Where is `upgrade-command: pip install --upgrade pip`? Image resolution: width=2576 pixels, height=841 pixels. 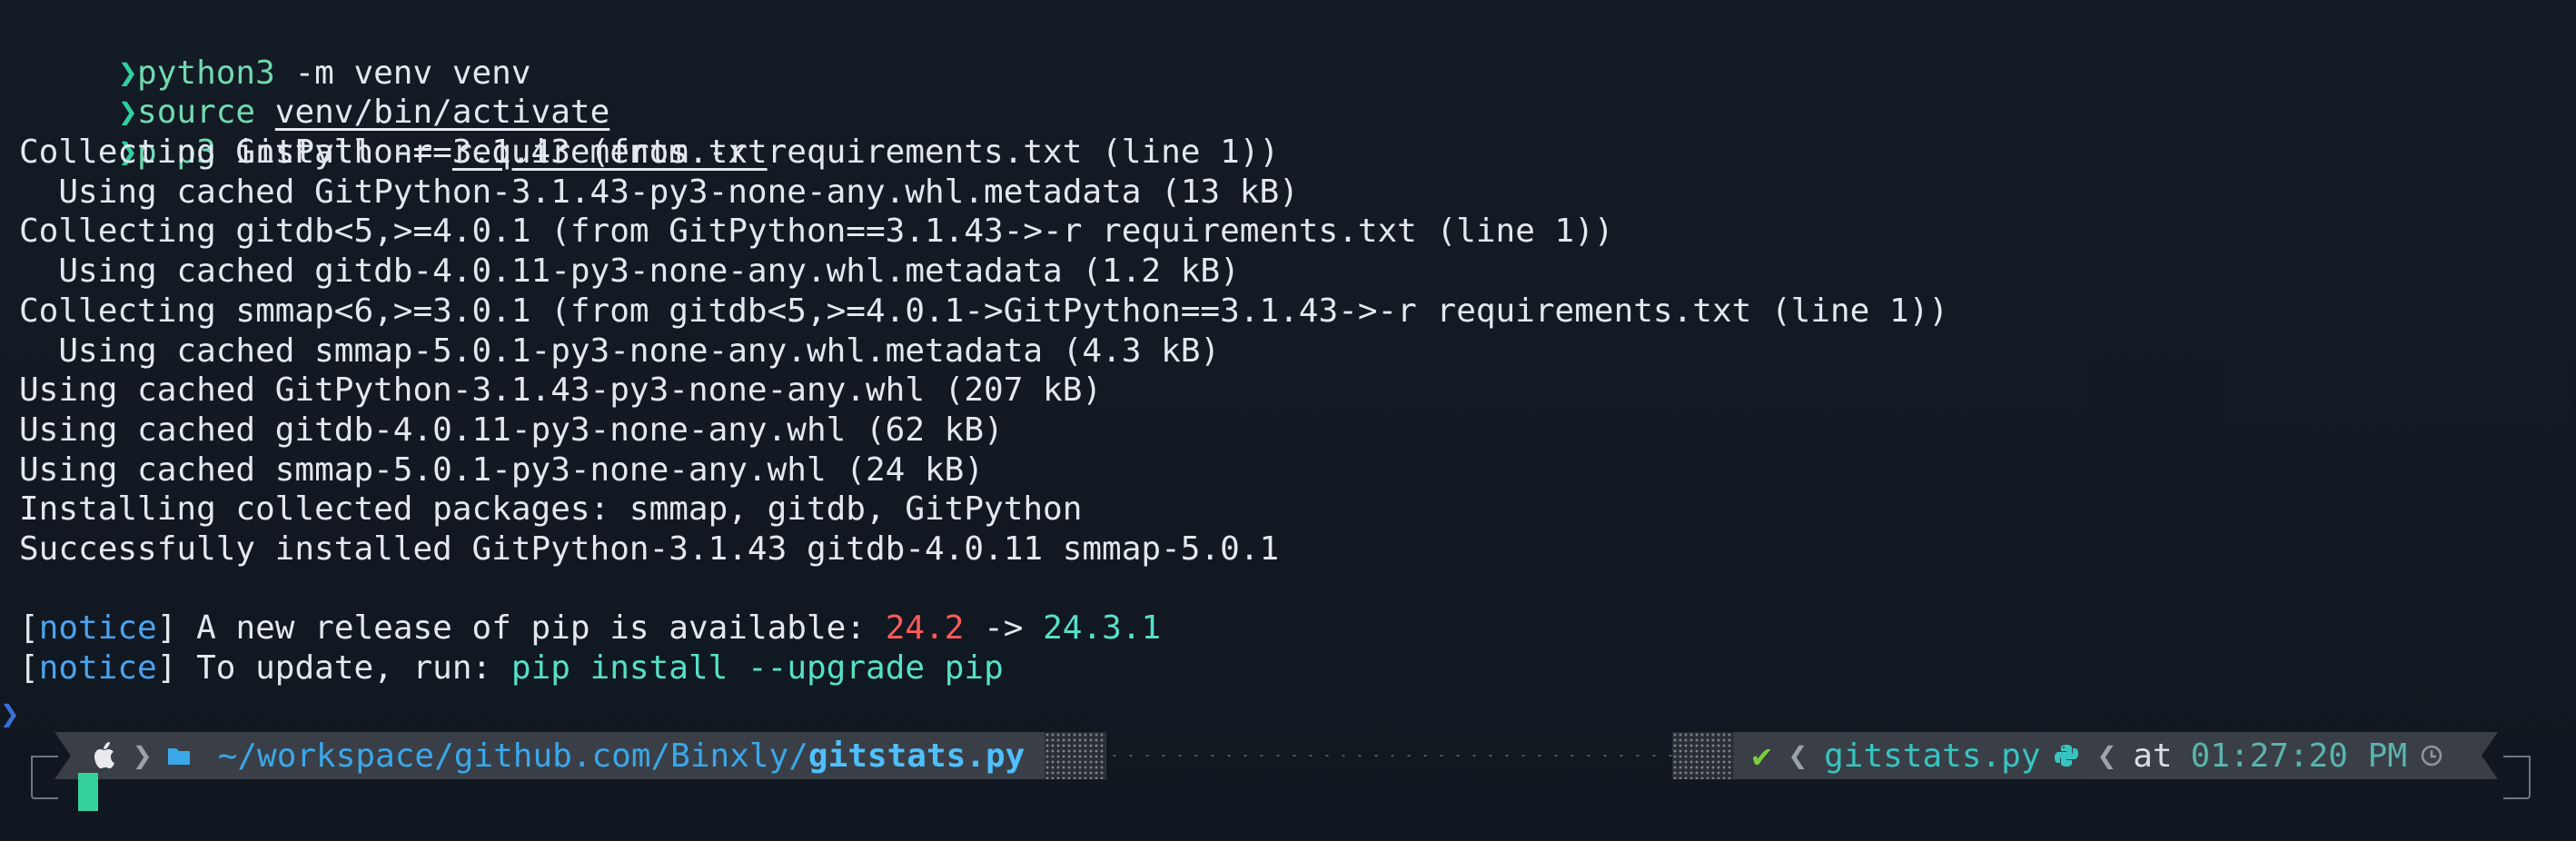 upgrade-command: pip install --upgrade pip is located at coordinates (757, 668).